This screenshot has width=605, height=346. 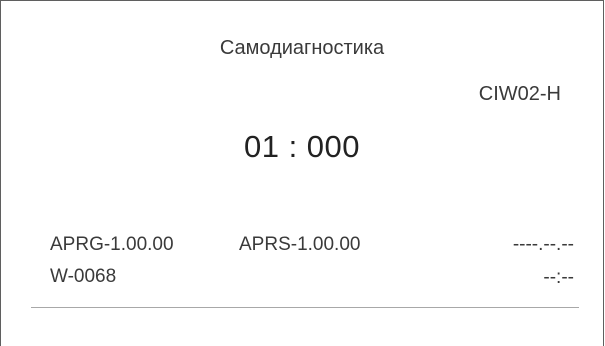 What do you see at coordinates (83, 276) in the screenshot?
I see `w-version: W-0068` at bounding box center [83, 276].